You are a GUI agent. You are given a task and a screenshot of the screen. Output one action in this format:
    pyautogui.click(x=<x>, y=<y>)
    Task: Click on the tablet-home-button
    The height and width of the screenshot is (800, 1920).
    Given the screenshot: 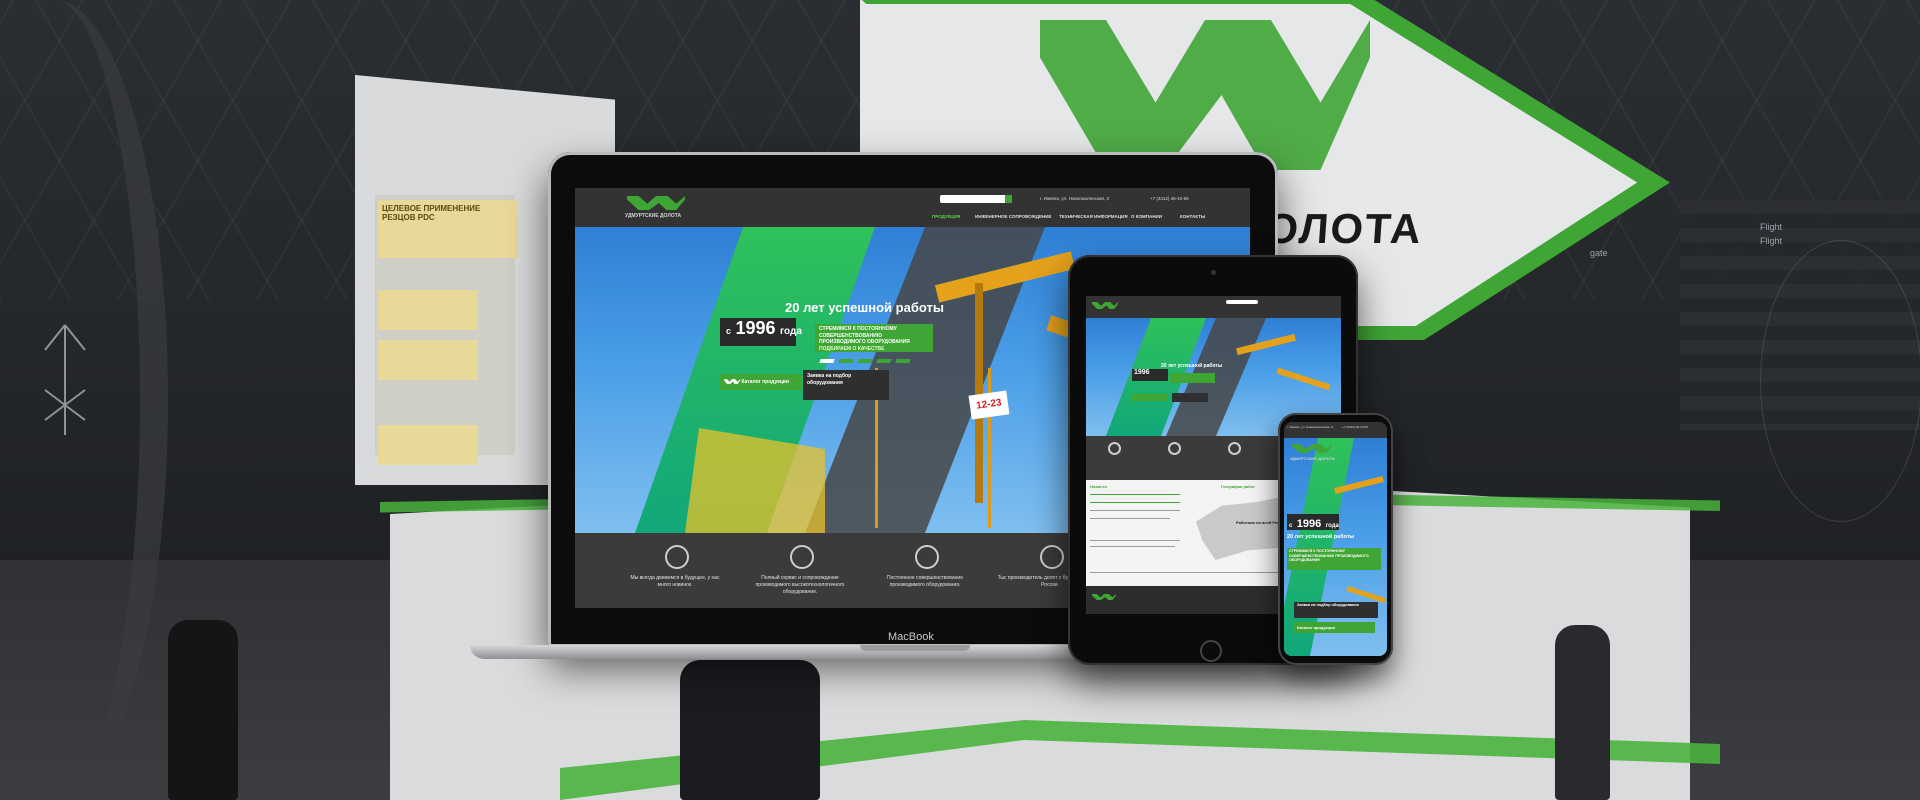 What is the action you would take?
    pyautogui.click(x=1211, y=651)
    